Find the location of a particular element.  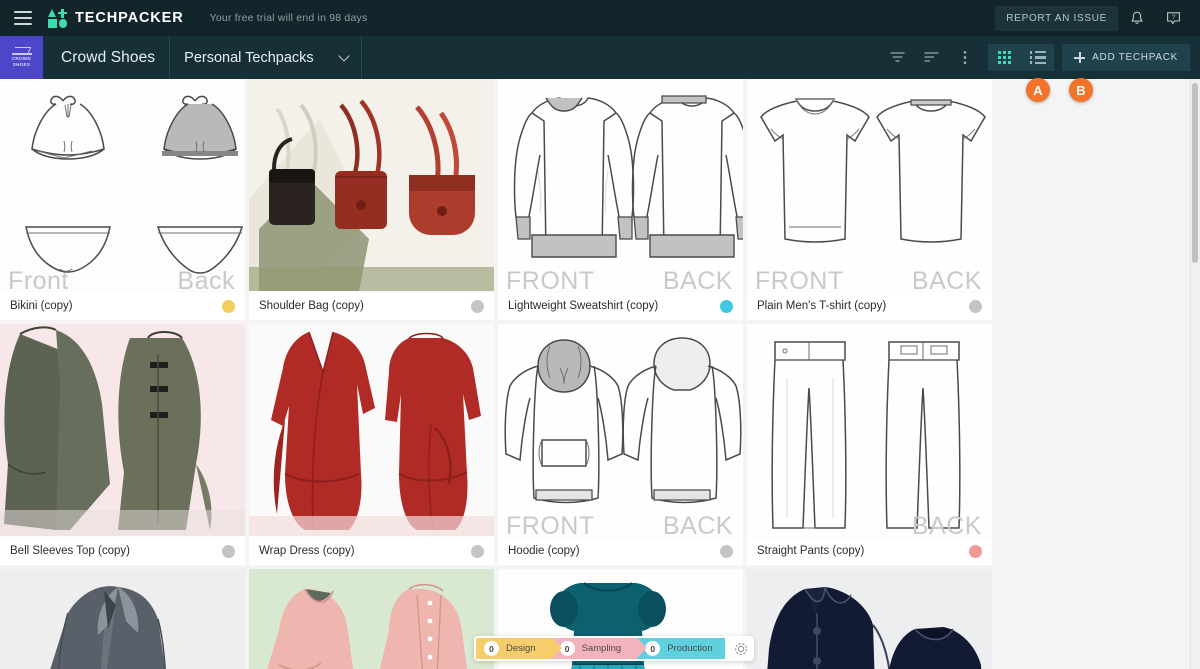

techpack-card-footer: Plain Men's T-shirt (copy) is located at coordinates (869, 305).